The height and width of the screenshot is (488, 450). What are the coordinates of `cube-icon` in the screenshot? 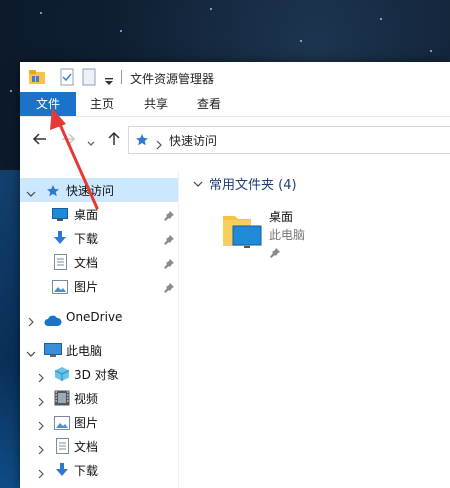 It's located at (62, 376).